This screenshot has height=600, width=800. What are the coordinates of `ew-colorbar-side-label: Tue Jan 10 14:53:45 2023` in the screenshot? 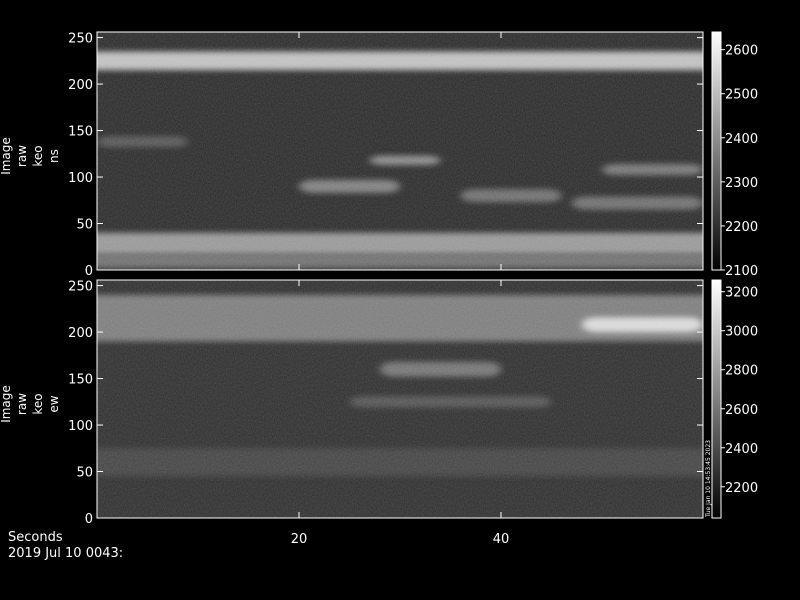 It's located at (708, 479).